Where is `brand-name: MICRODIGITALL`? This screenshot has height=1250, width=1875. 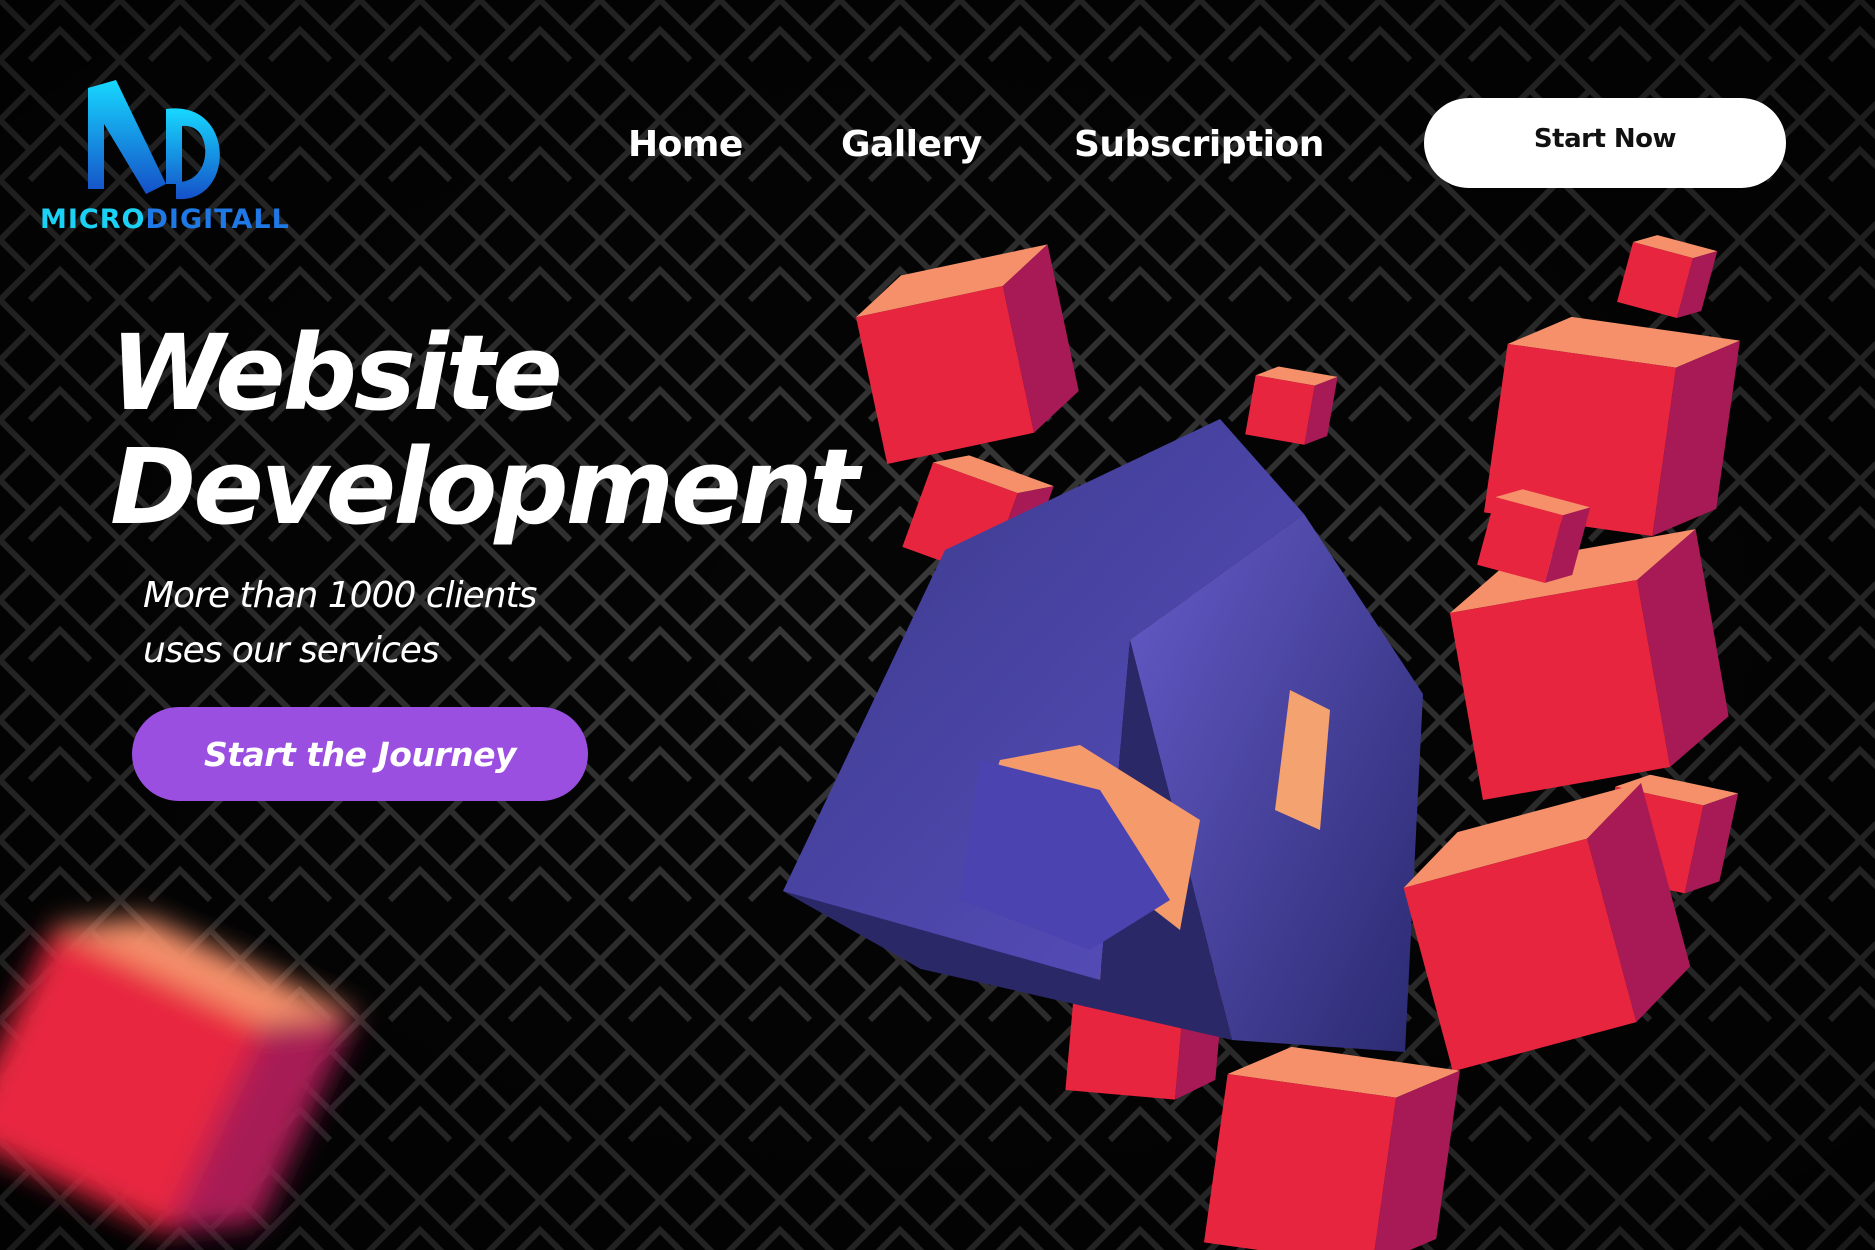
brand-name: MICRODIGITALL is located at coordinates (165, 219).